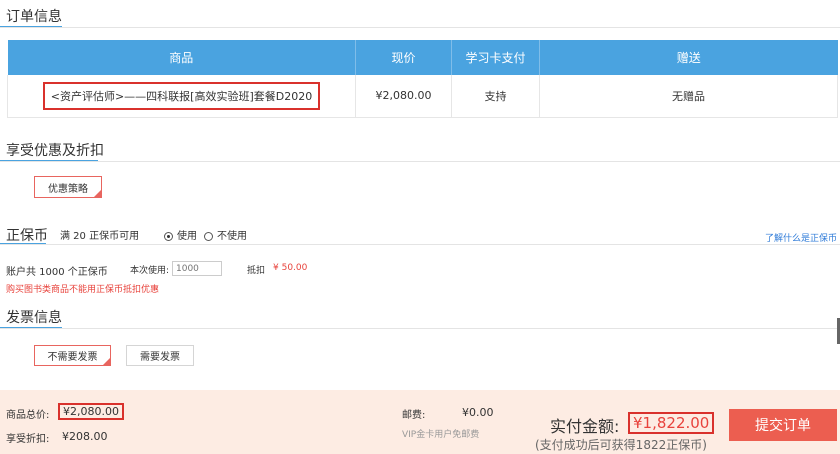 This screenshot has width=840, height=454. I want to click on pay-value-box: ¥1,822.00, so click(671, 423).